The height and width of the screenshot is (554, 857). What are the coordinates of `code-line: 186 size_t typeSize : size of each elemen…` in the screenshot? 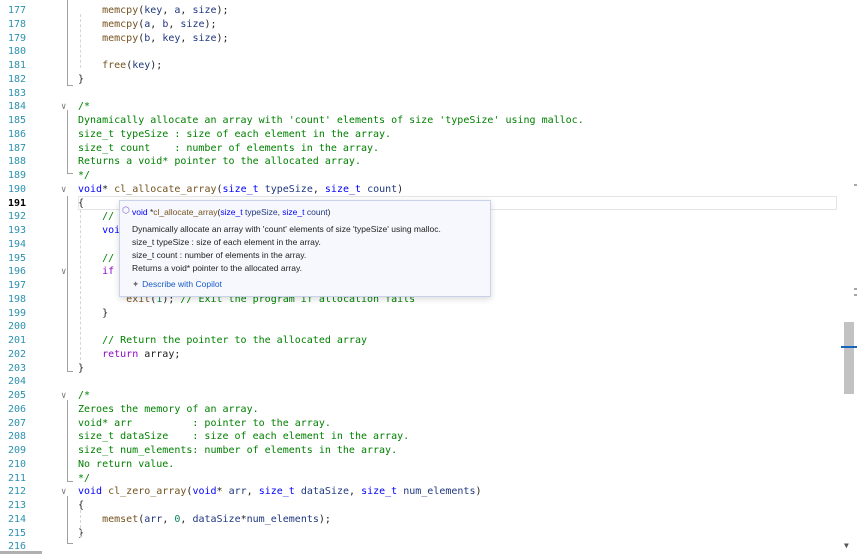 It's located at (420, 135).